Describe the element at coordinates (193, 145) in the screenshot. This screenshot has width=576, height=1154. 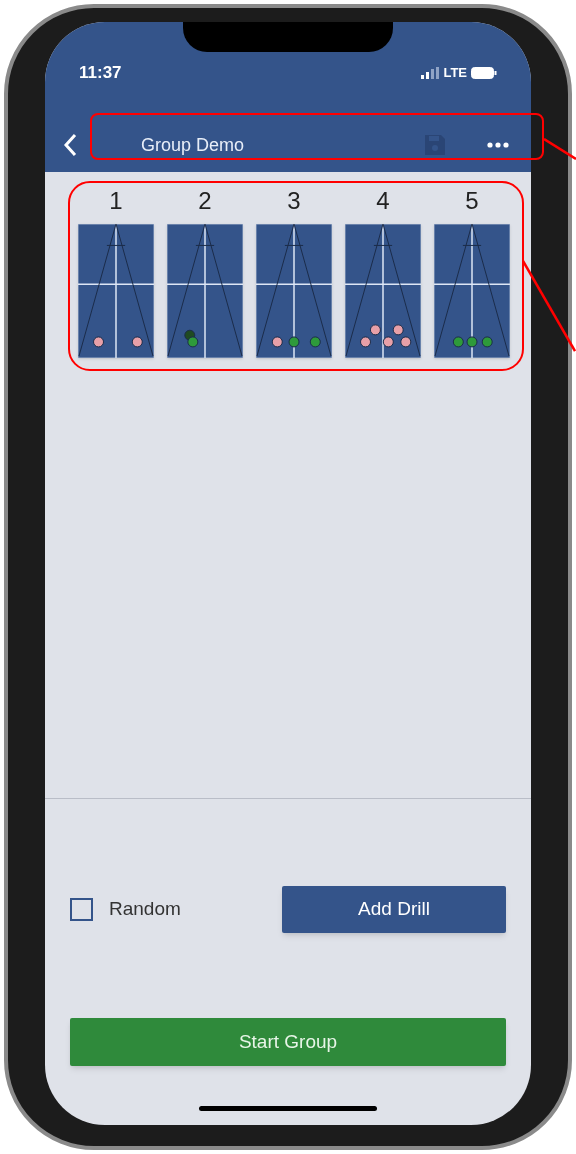
I see `screen-title: Group Demo` at that location.